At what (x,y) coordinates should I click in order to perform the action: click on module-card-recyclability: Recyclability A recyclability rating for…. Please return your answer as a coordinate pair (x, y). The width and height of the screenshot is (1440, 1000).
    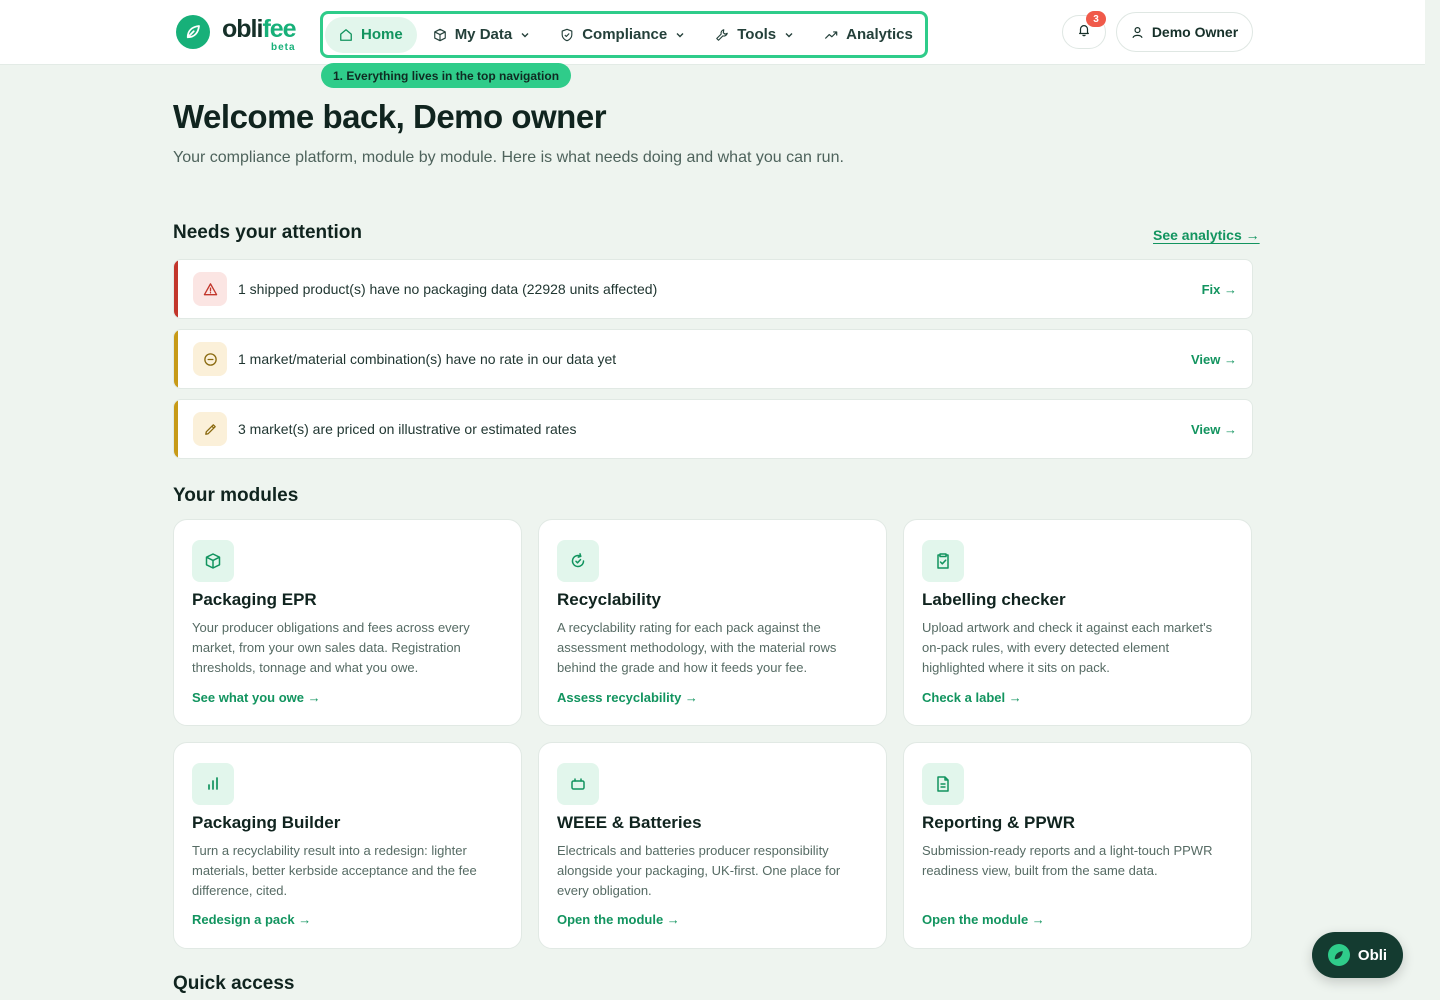
    Looking at the image, I should click on (712, 622).